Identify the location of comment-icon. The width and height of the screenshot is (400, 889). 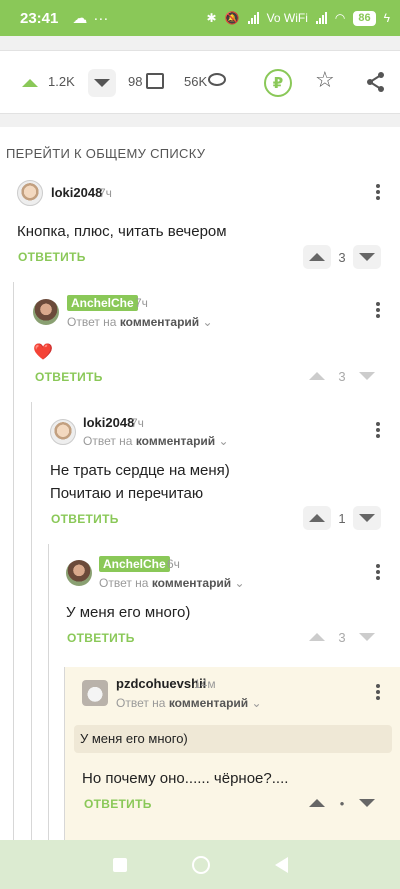
(155, 81).